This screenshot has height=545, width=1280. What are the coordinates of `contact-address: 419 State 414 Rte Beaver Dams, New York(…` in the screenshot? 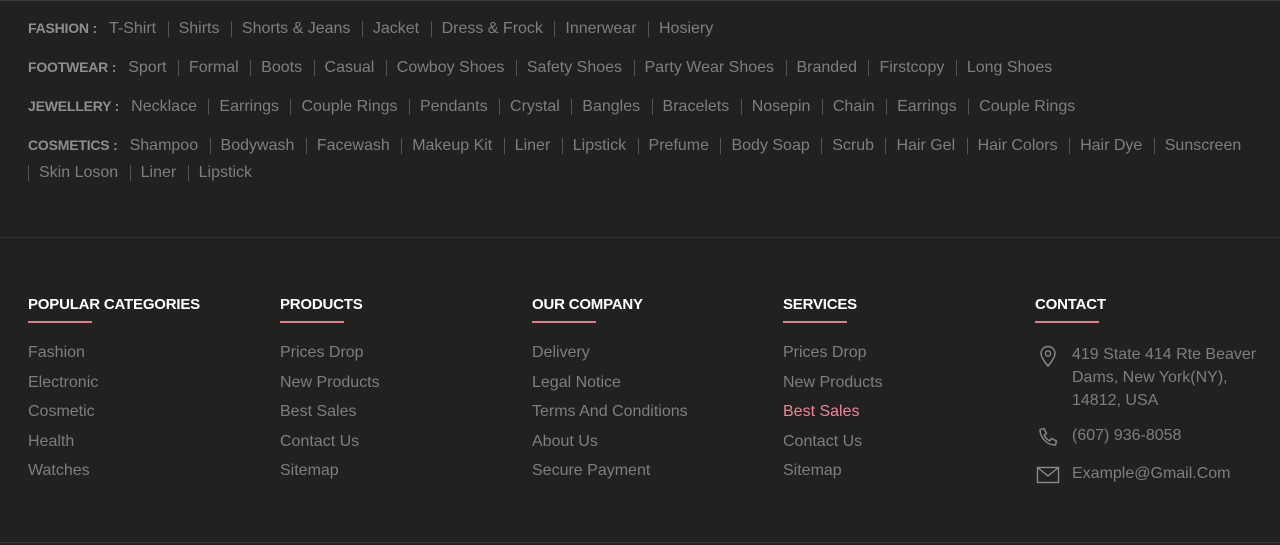 It's located at (1155, 377).